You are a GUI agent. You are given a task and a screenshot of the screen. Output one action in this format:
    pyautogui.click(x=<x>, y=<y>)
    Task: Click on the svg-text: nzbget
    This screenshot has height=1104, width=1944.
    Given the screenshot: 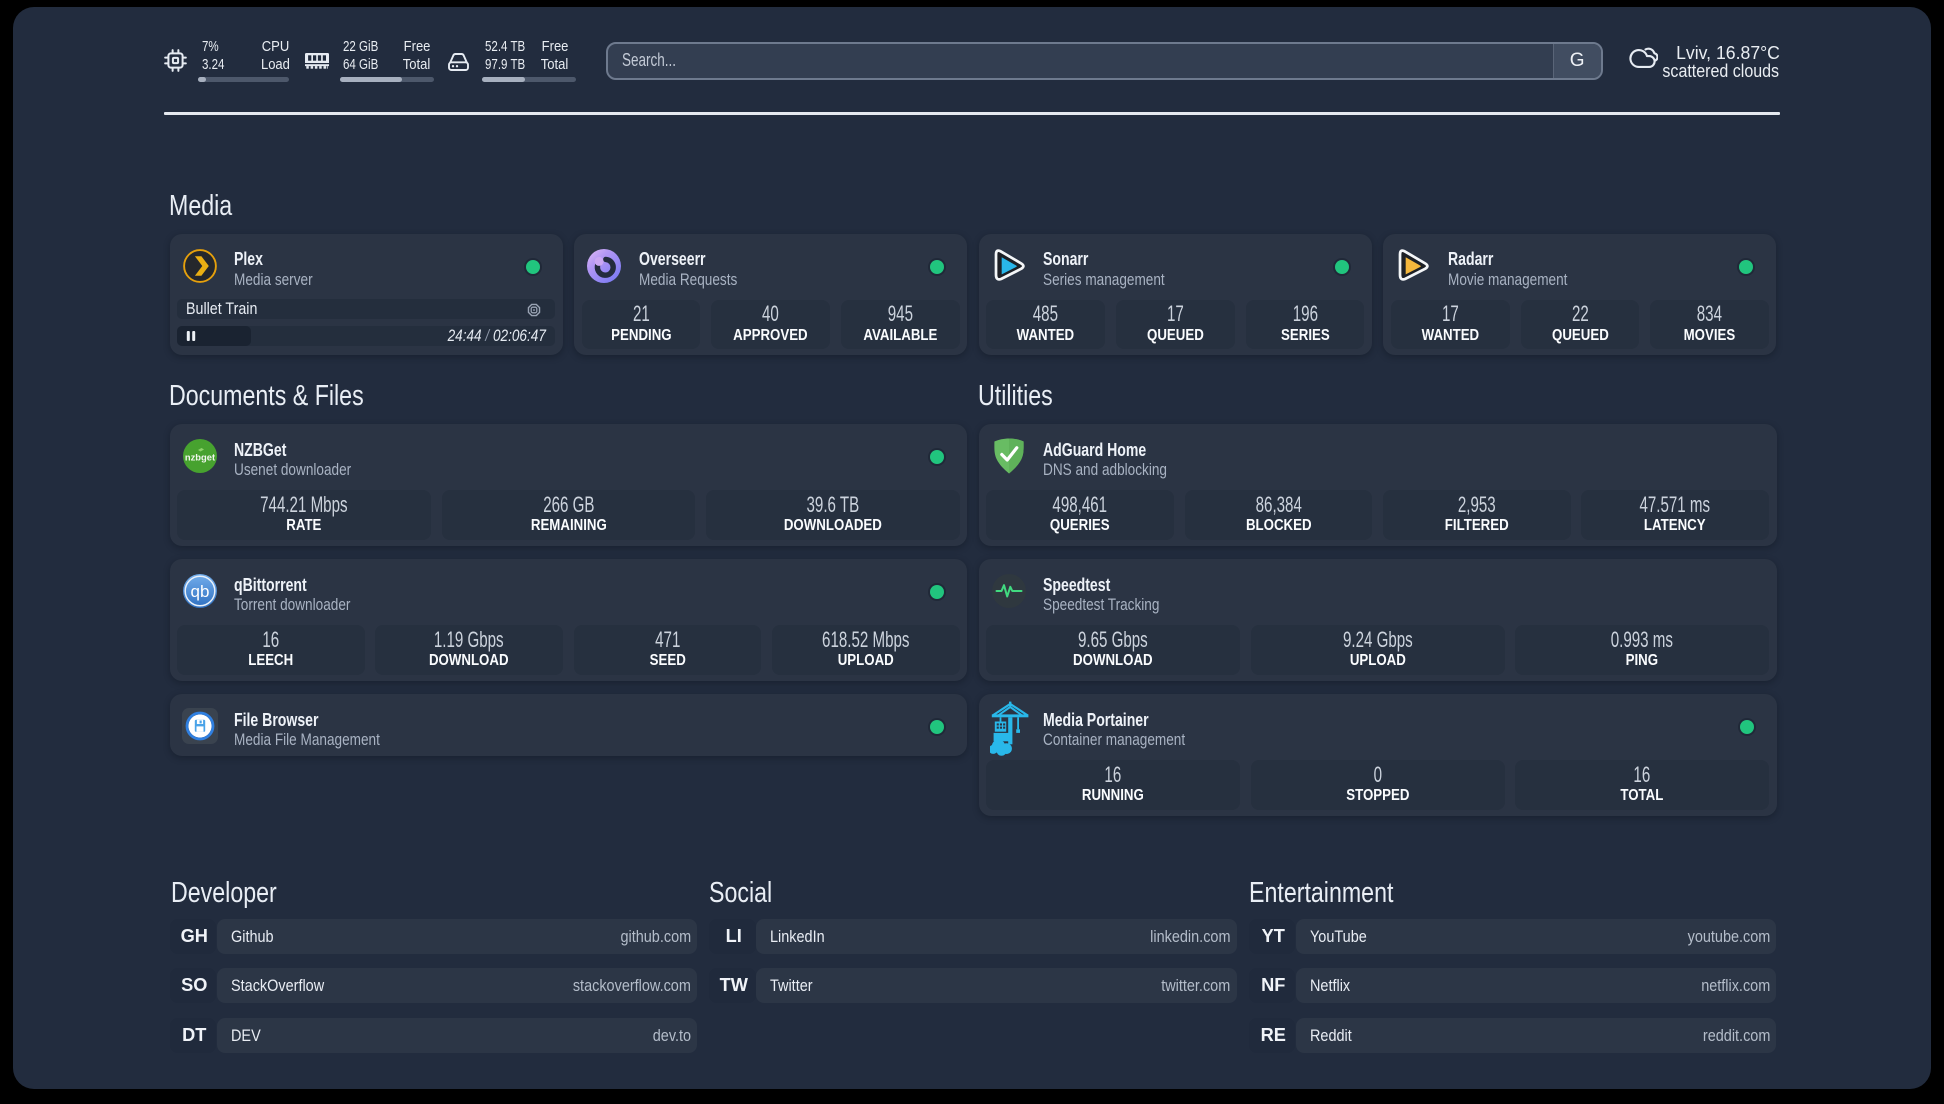 What is the action you would take?
    pyautogui.click(x=199, y=456)
    